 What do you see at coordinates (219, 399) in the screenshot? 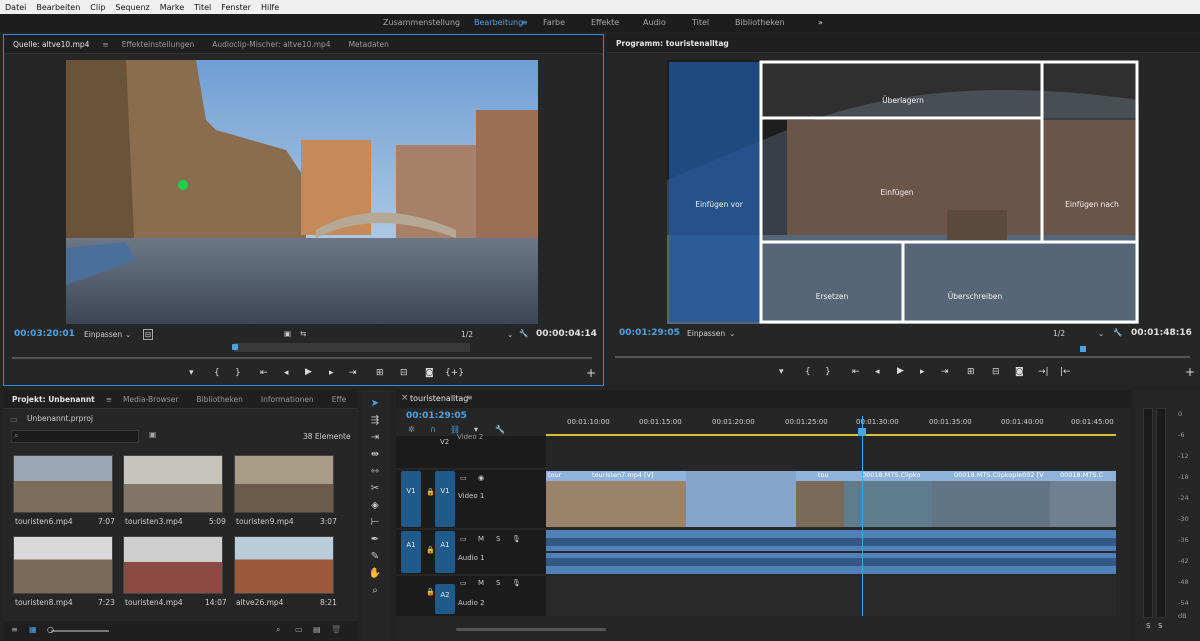
I see `tab-libraries: Bibliotheken` at bounding box center [219, 399].